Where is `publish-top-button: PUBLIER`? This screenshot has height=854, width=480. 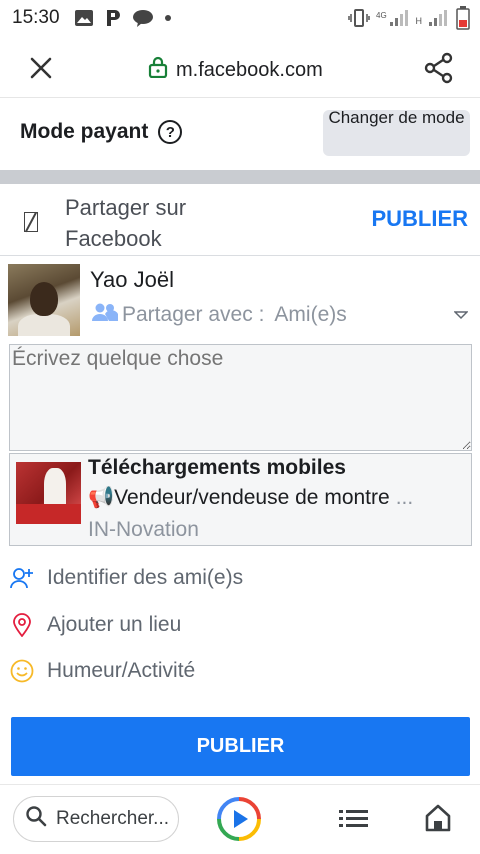 publish-top-button: PUBLIER is located at coordinates (419, 219).